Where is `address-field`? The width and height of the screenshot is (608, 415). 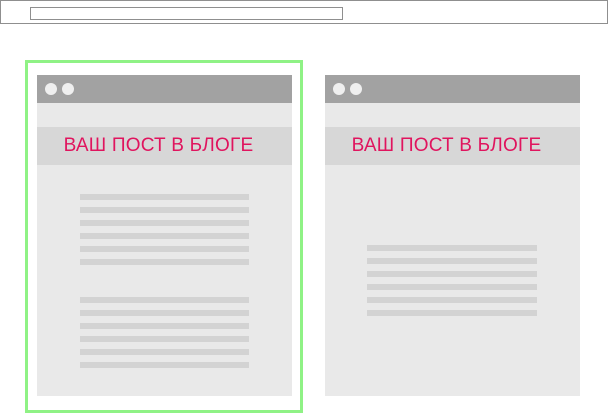
address-field is located at coordinates (186, 13).